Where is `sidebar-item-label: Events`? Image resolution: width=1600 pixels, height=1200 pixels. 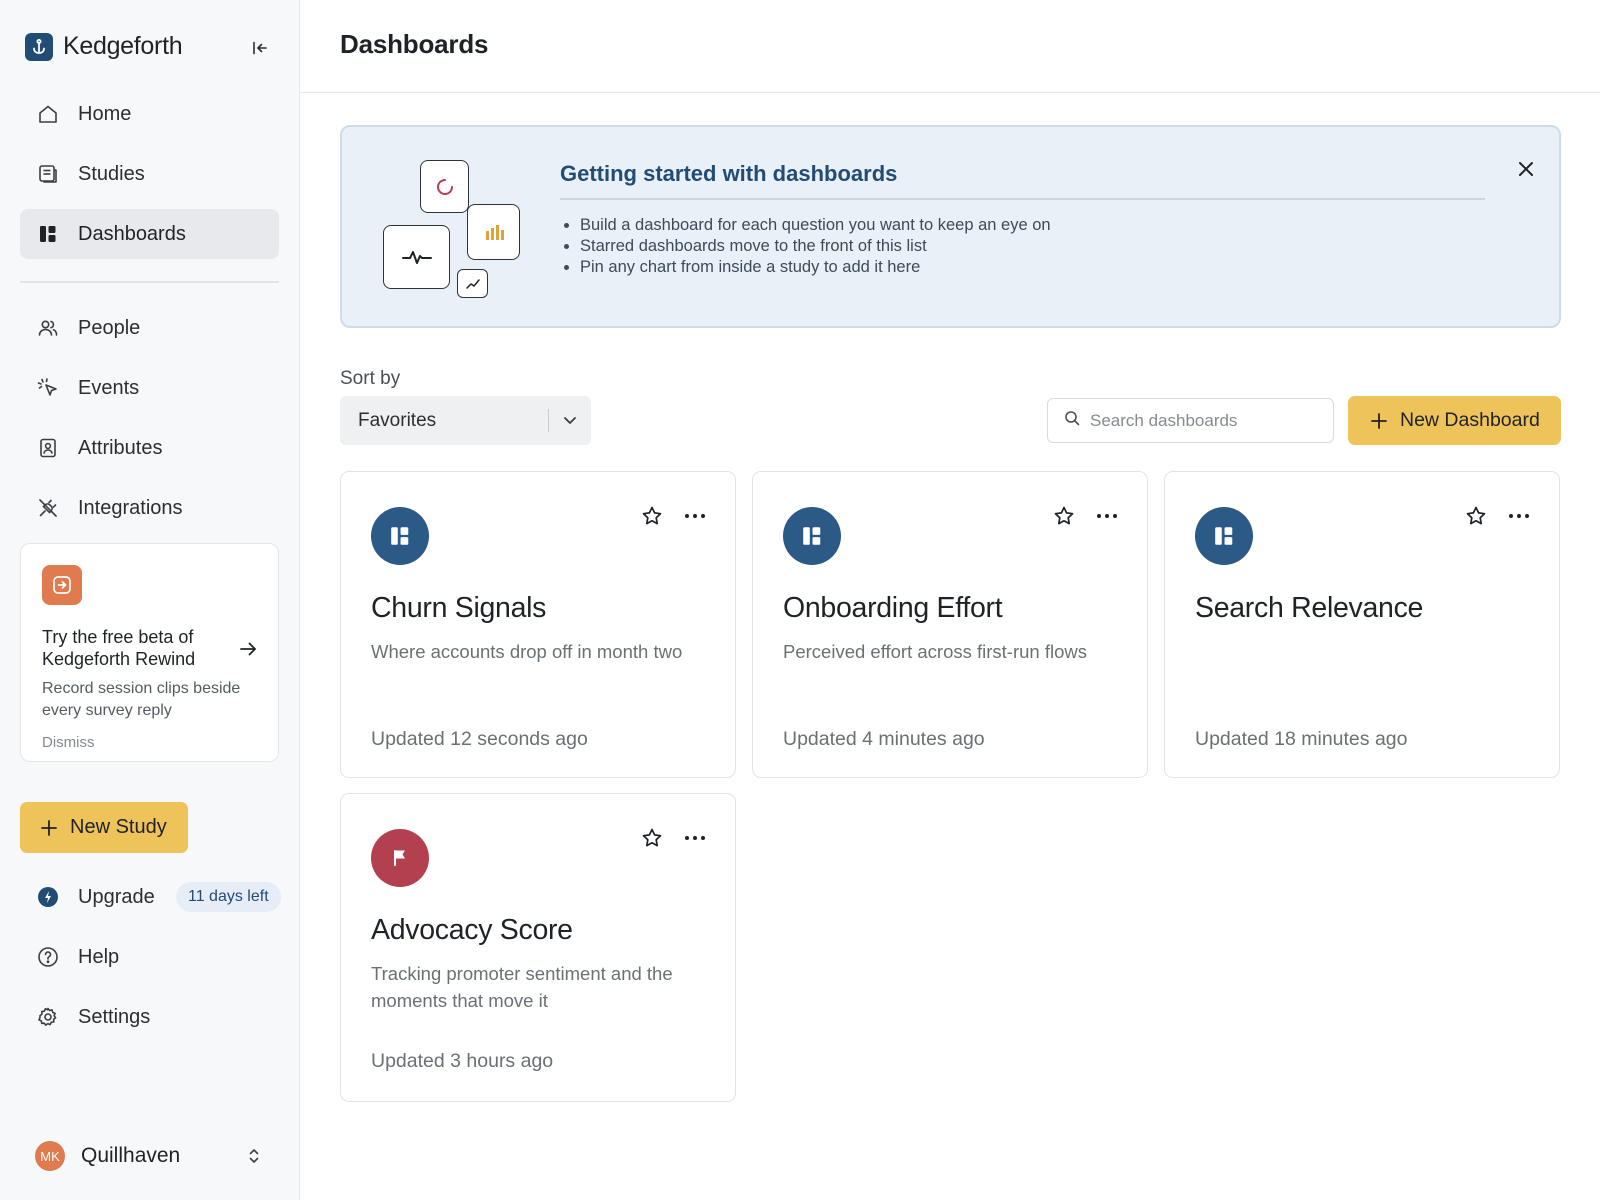
sidebar-item-label: Events is located at coordinates (109, 387).